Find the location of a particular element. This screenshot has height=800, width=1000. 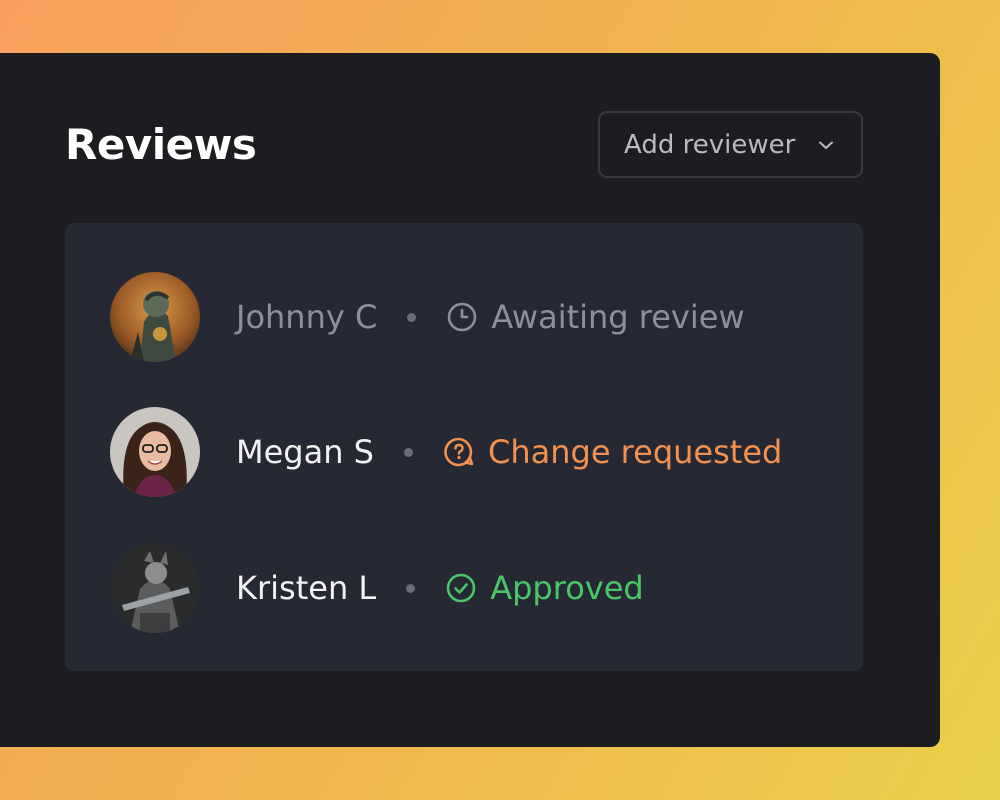

add-reviewer-button: Add reviewer is located at coordinates (730, 144).